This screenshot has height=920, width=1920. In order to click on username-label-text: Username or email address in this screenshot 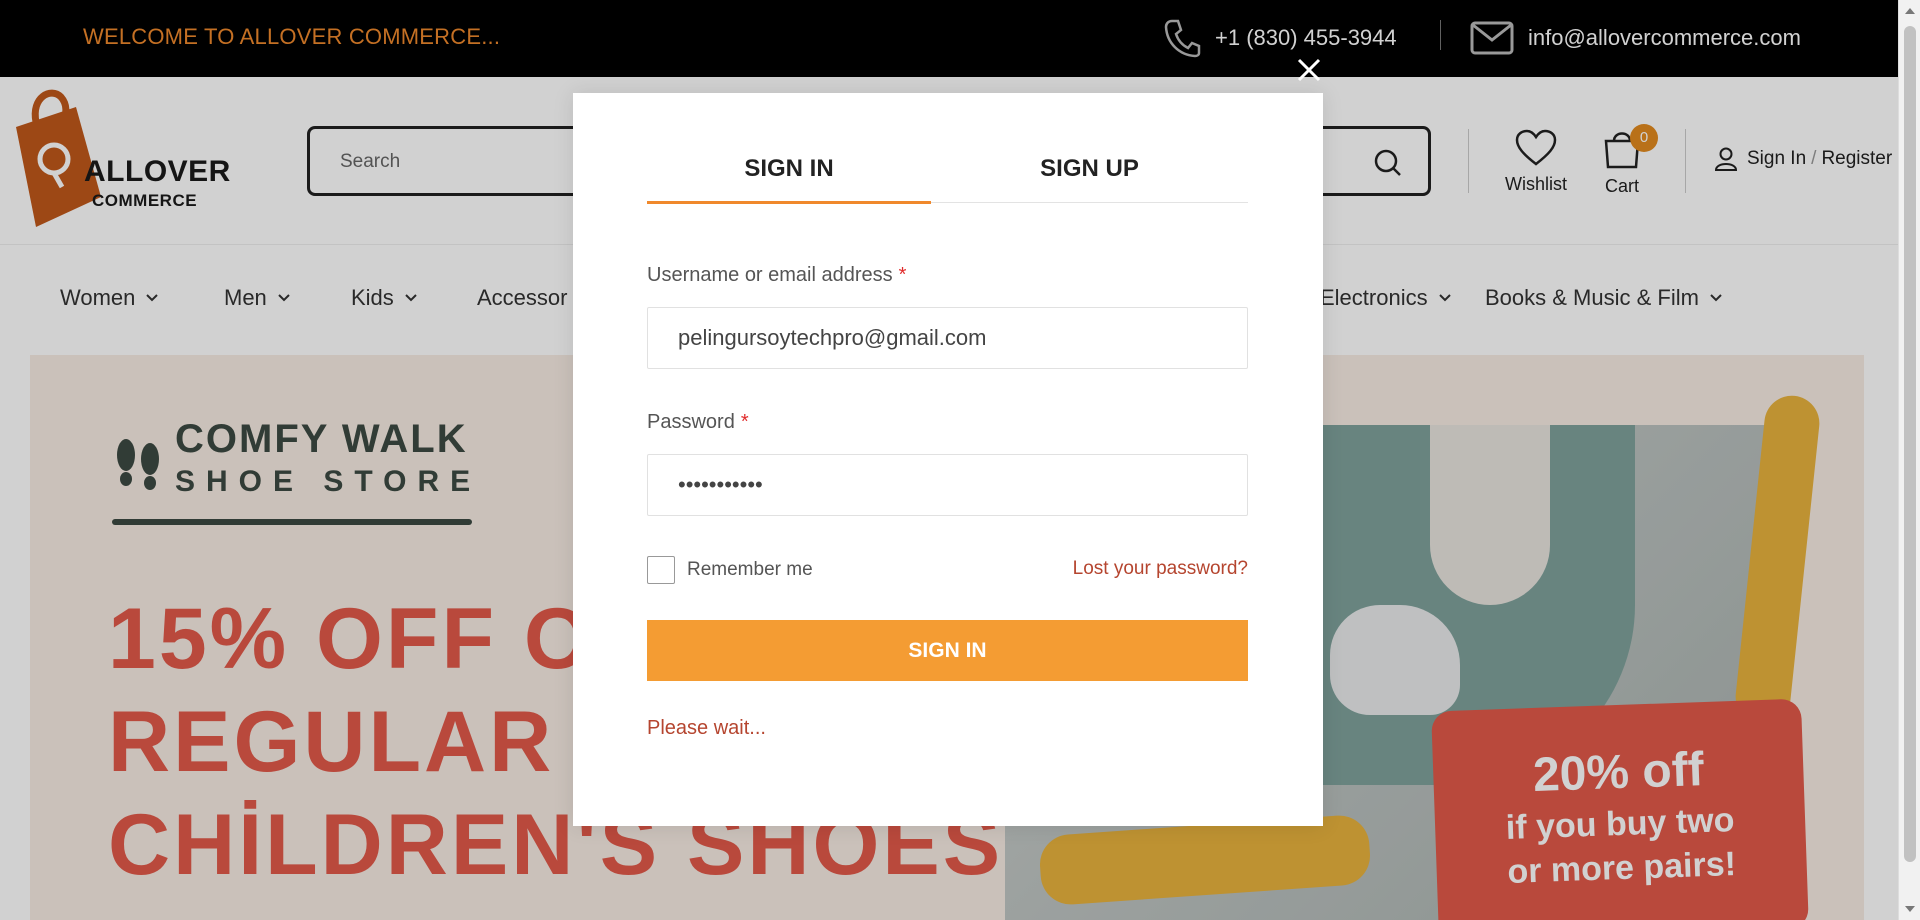, I will do `click(770, 275)`.